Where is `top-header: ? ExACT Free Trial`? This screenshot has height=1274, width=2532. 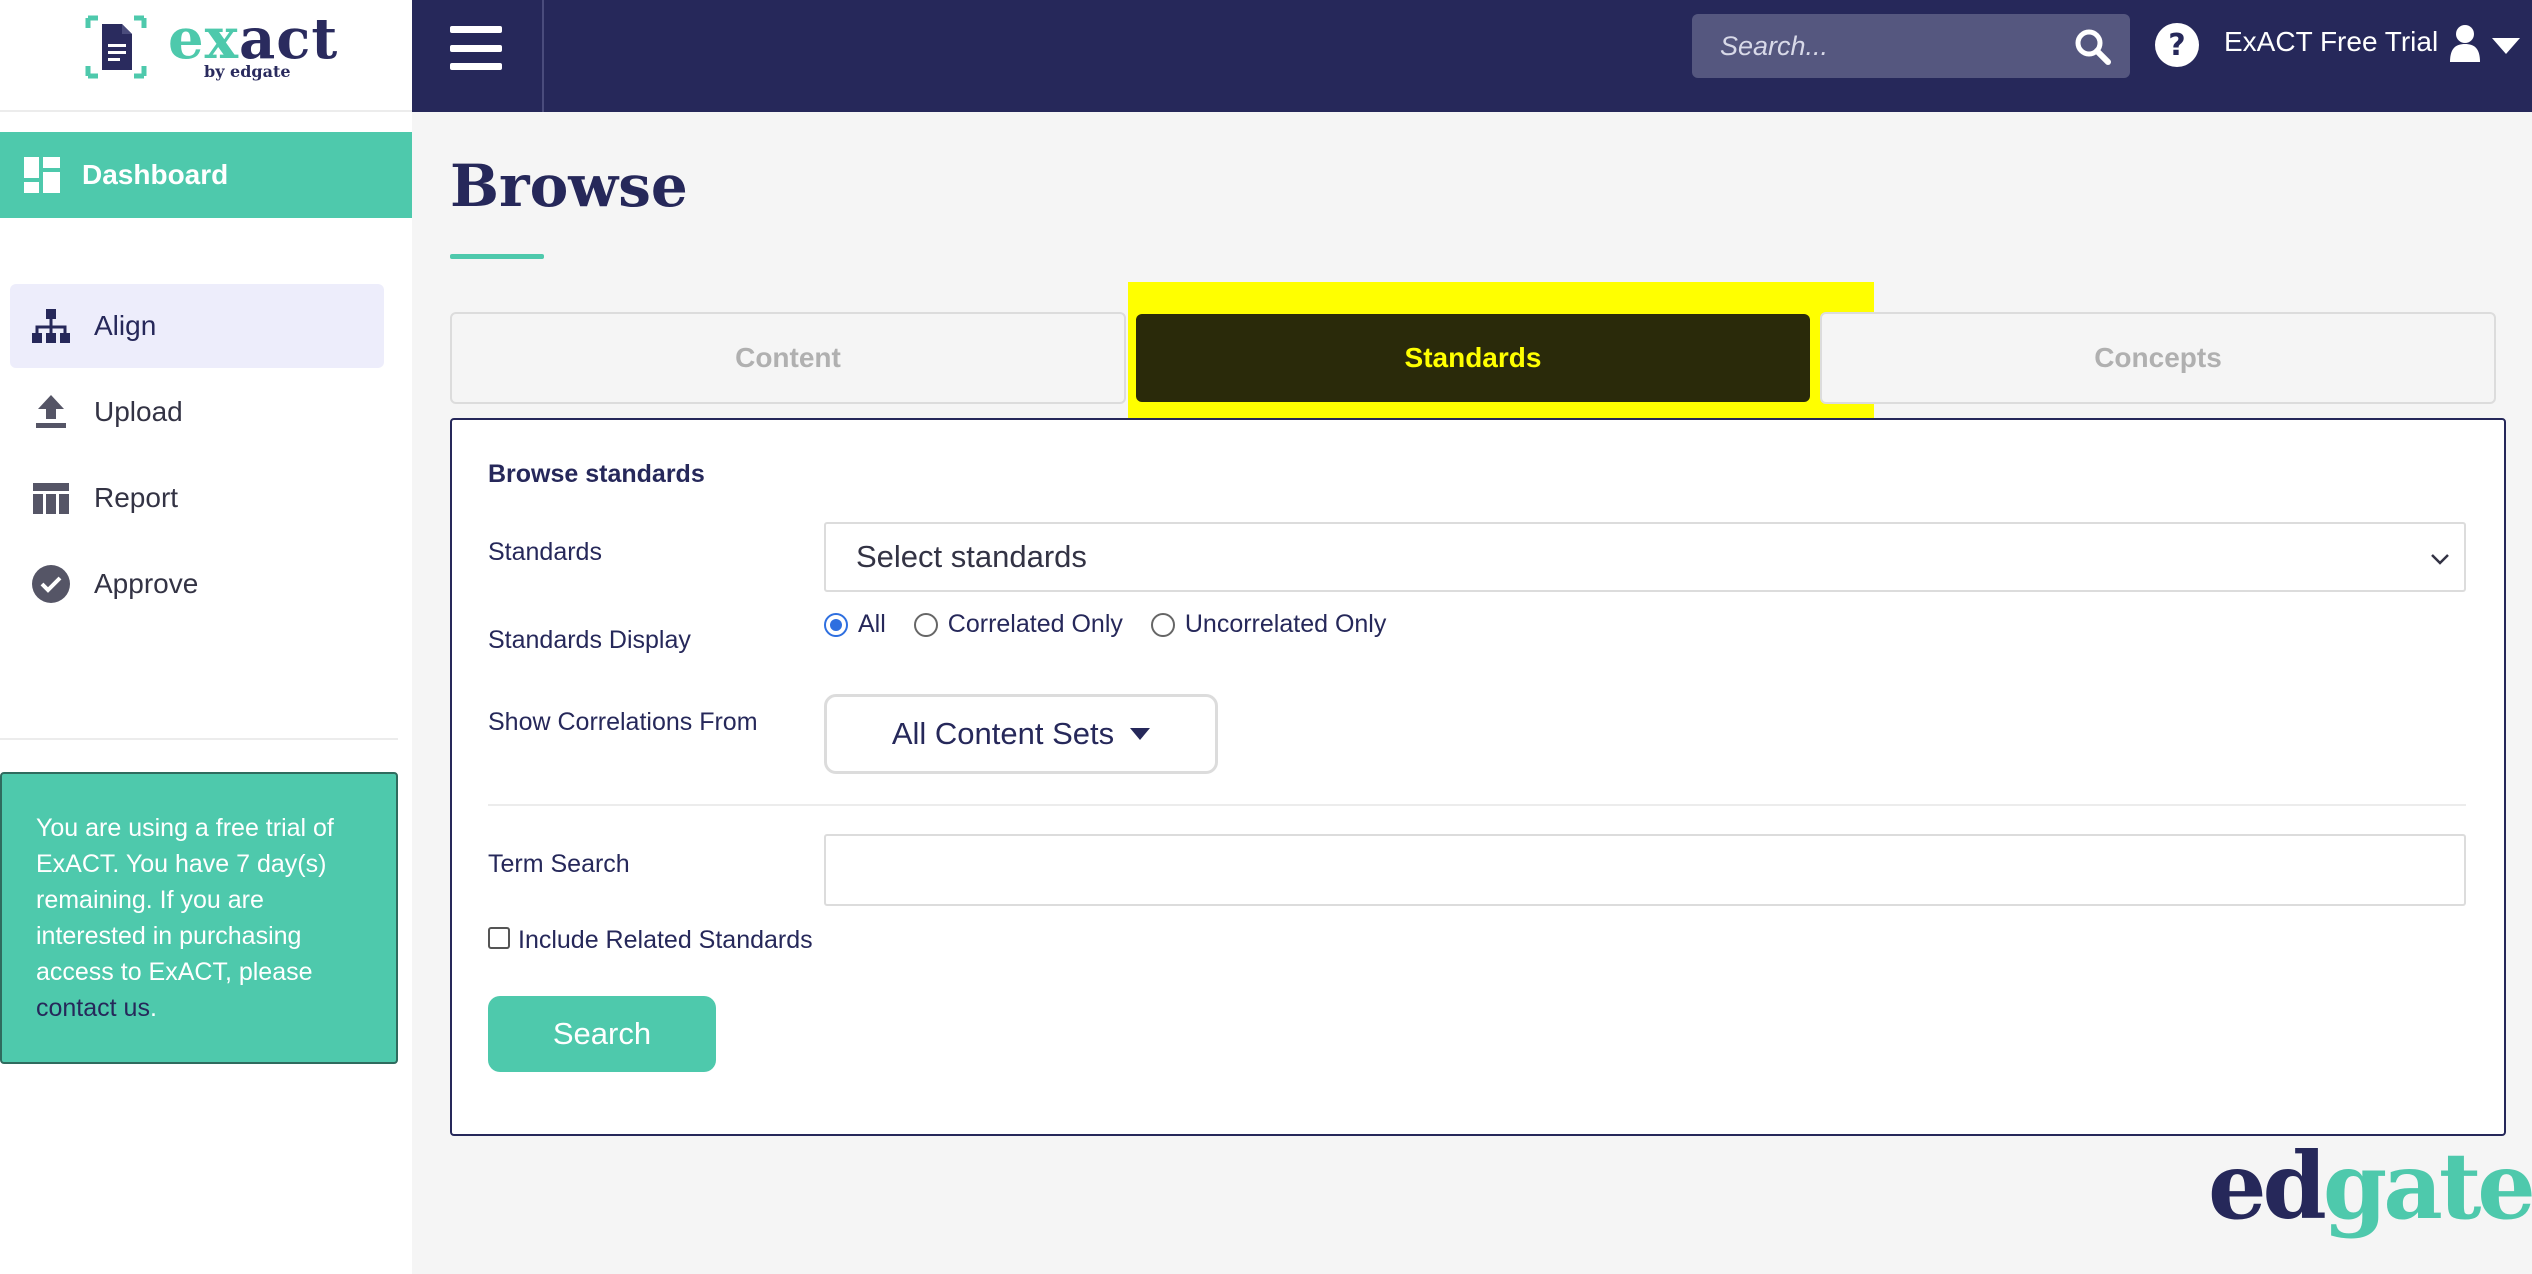
top-header: ? ExACT Free Trial is located at coordinates (1472, 56).